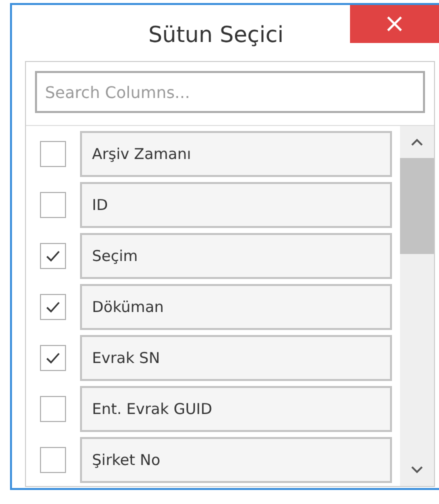 The image size is (439, 504). I want to click on column-name: Evrak SN, so click(236, 357).